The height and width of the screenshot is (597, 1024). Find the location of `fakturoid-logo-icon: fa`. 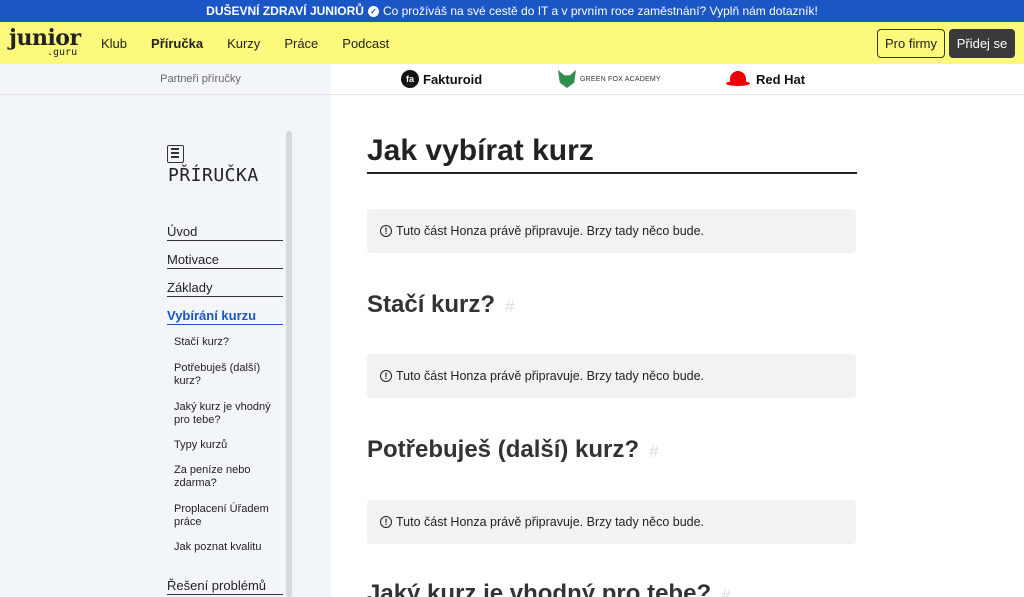

fakturoid-logo-icon: fa is located at coordinates (410, 79).